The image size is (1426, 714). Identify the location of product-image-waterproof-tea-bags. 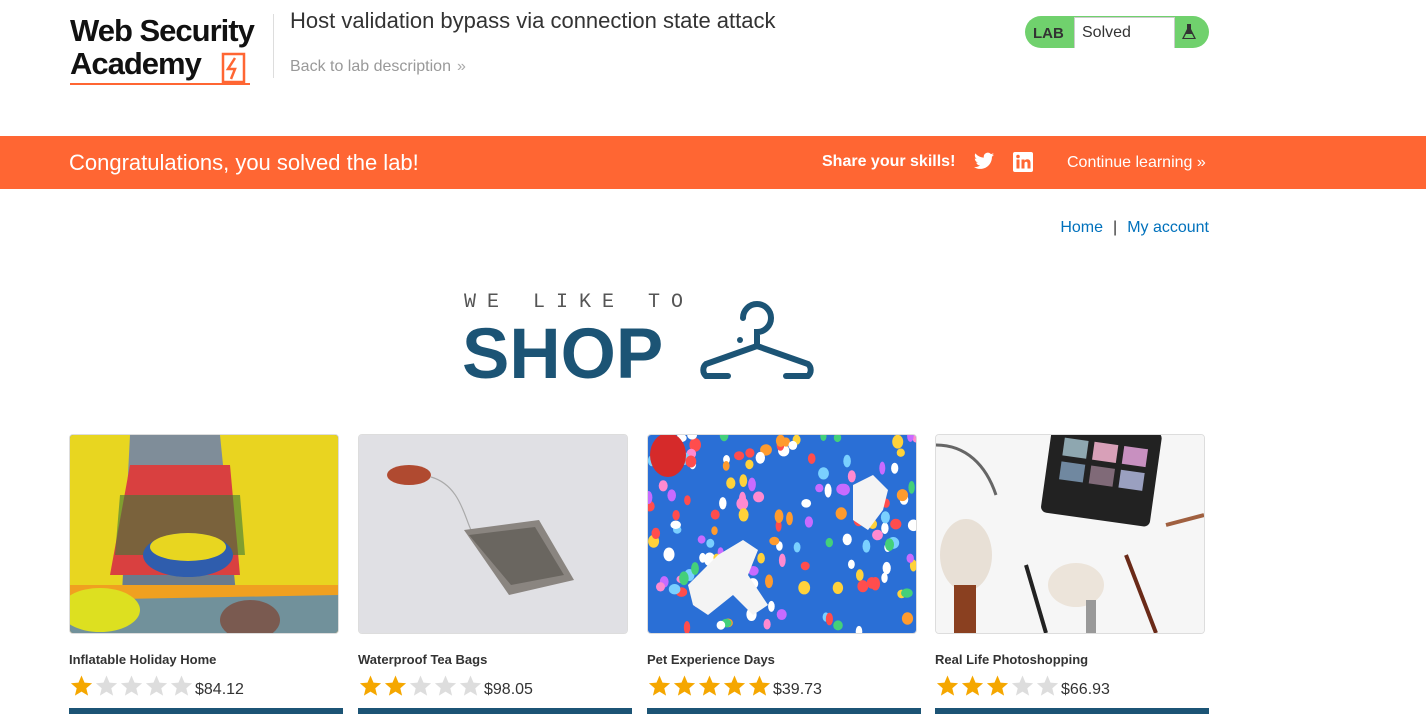
(493, 534).